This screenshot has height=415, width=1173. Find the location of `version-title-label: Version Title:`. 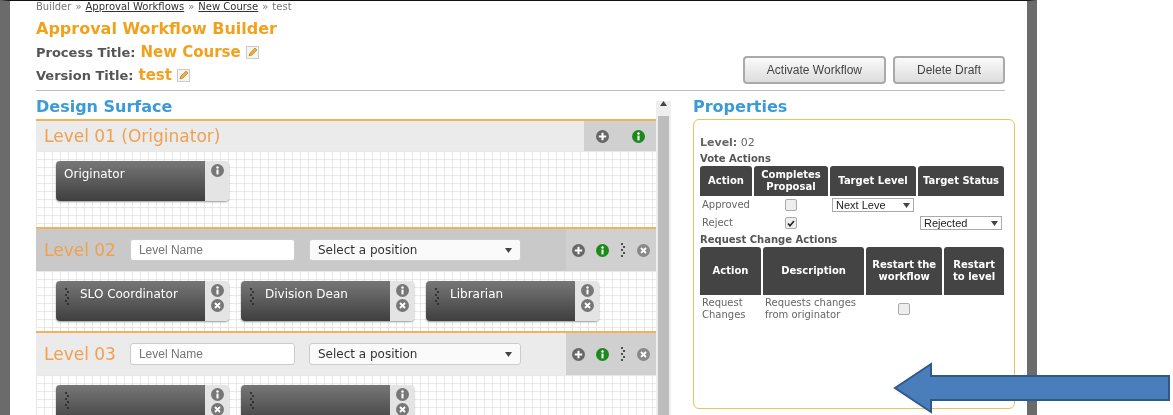

version-title-label: Version Title: is located at coordinates (85, 75).